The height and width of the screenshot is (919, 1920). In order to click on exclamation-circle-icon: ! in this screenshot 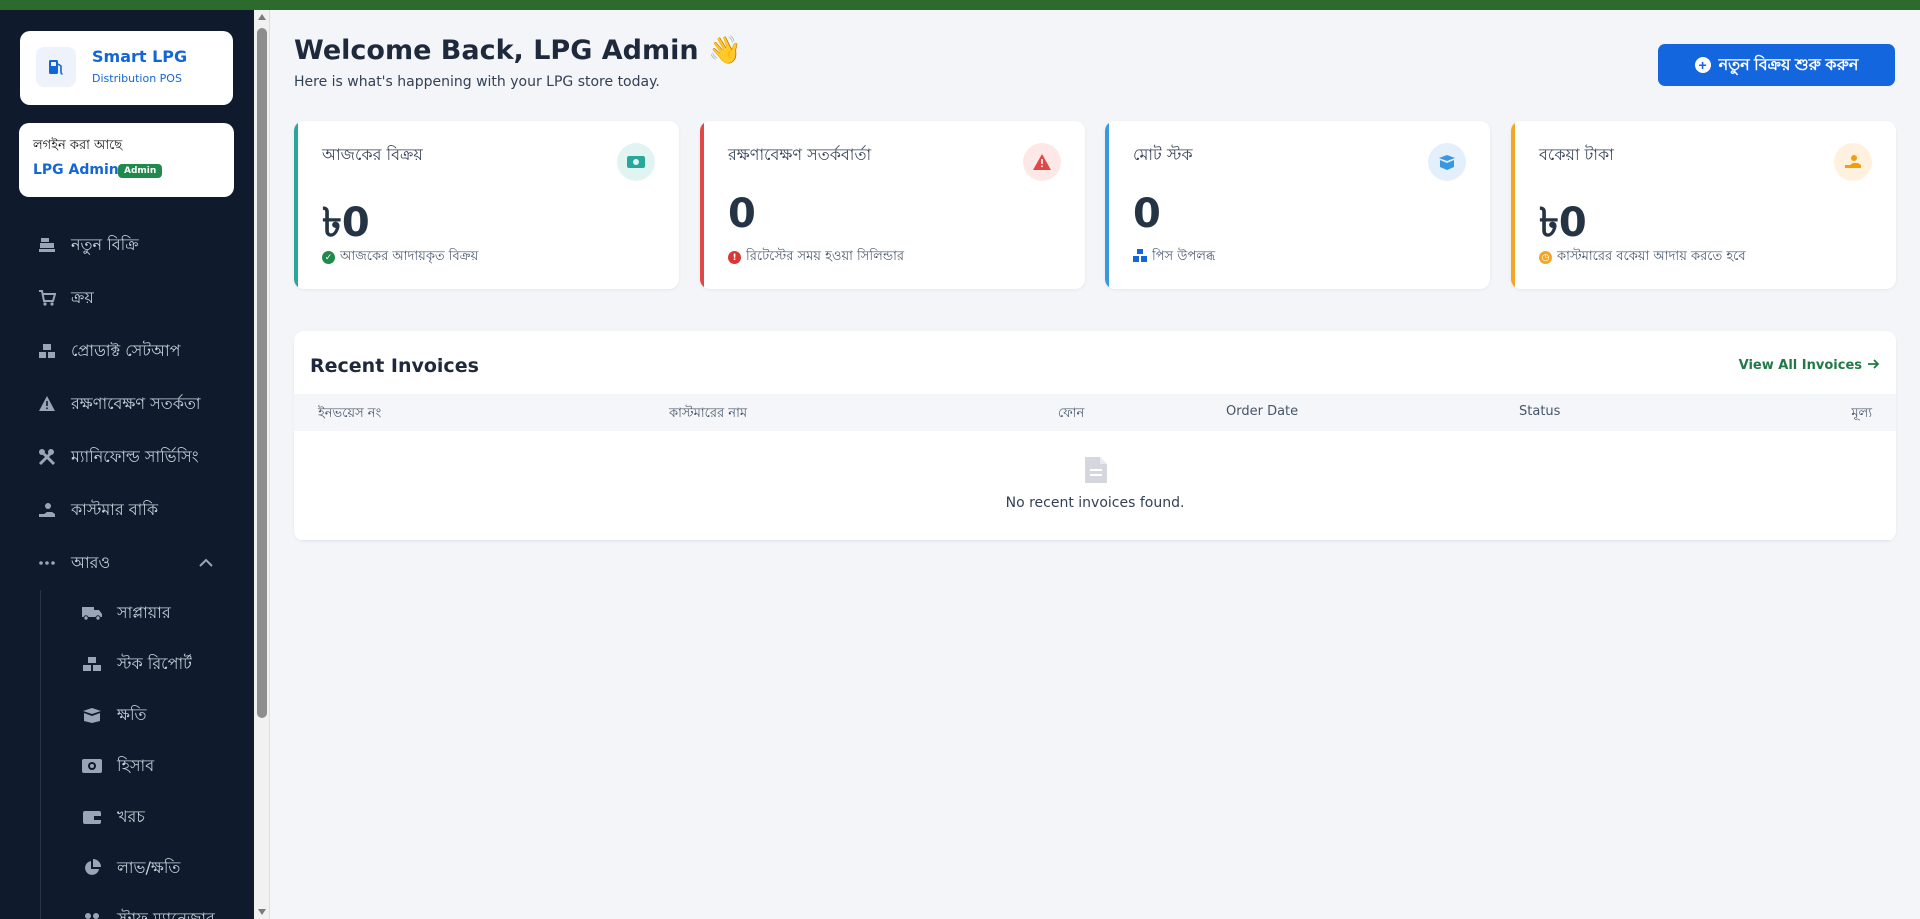, I will do `click(734, 257)`.